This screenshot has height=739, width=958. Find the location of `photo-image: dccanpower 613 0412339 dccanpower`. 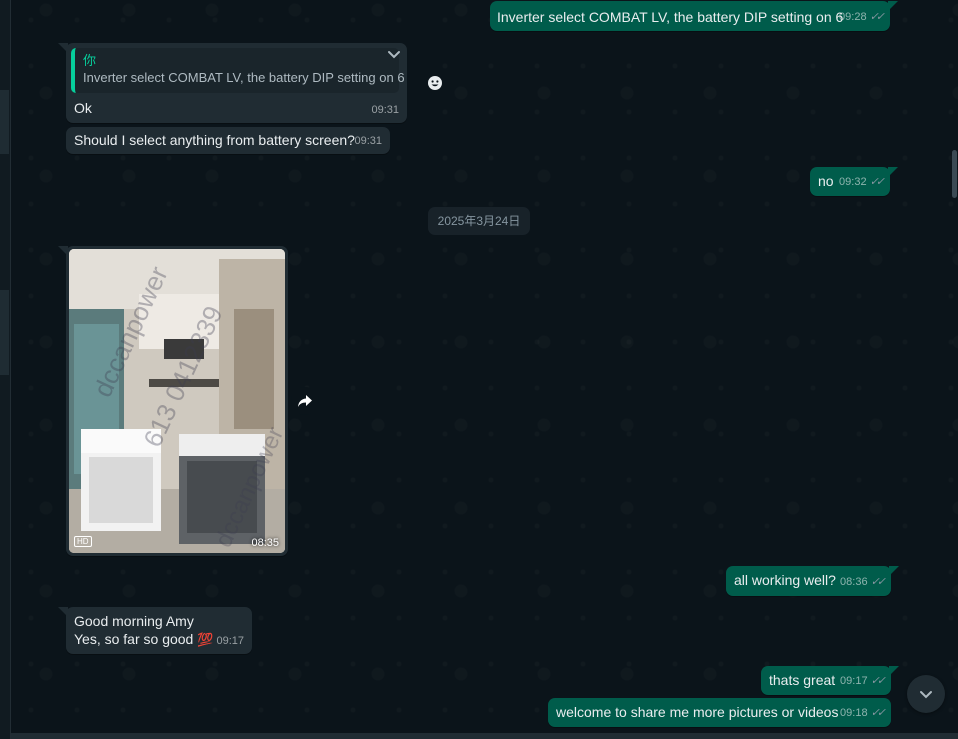

photo-image: dccanpower 613 0412339 dccanpower is located at coordinates (177, 401).